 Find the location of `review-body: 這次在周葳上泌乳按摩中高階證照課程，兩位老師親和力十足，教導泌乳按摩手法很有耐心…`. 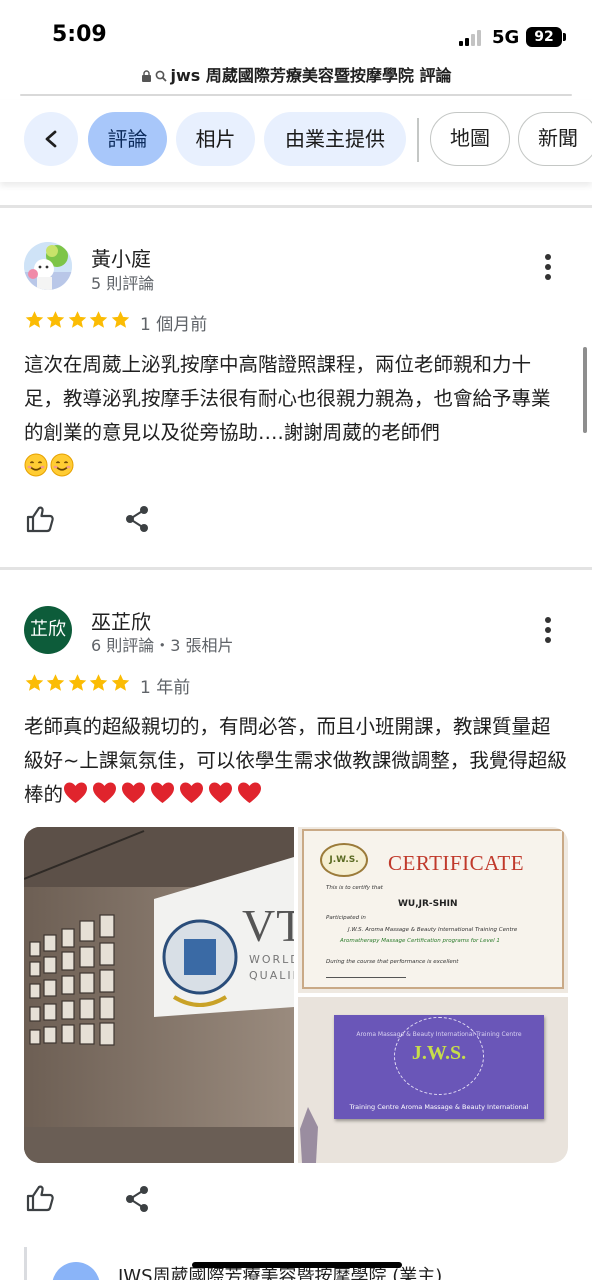

review-body: 這次在周葳上泌乳按摩中高階證照課程，兩位老師親和力十足，教導泌乳按摩手法很有耐心… is located at coordinates (287, 398).